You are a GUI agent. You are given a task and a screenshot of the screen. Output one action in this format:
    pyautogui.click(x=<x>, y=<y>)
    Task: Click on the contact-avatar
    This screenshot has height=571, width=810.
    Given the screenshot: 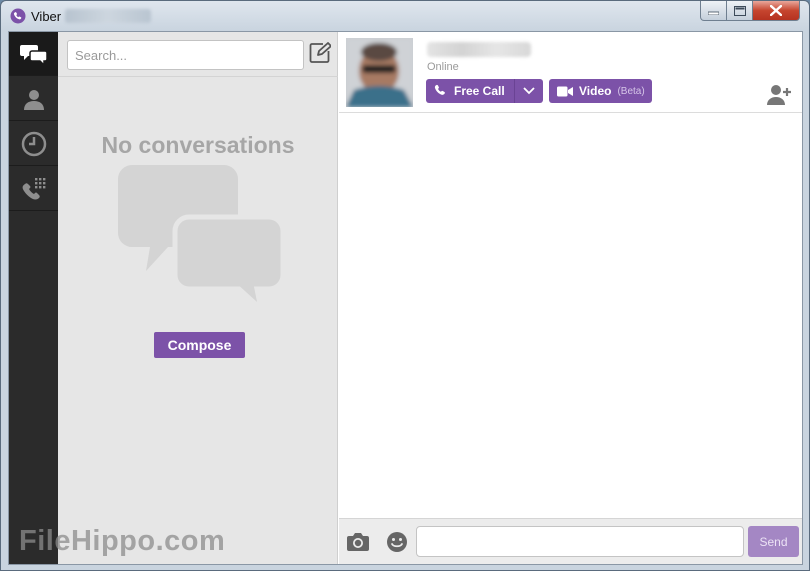 What is the action you would take?
    pyautogui.click(x=379, y=72)
    